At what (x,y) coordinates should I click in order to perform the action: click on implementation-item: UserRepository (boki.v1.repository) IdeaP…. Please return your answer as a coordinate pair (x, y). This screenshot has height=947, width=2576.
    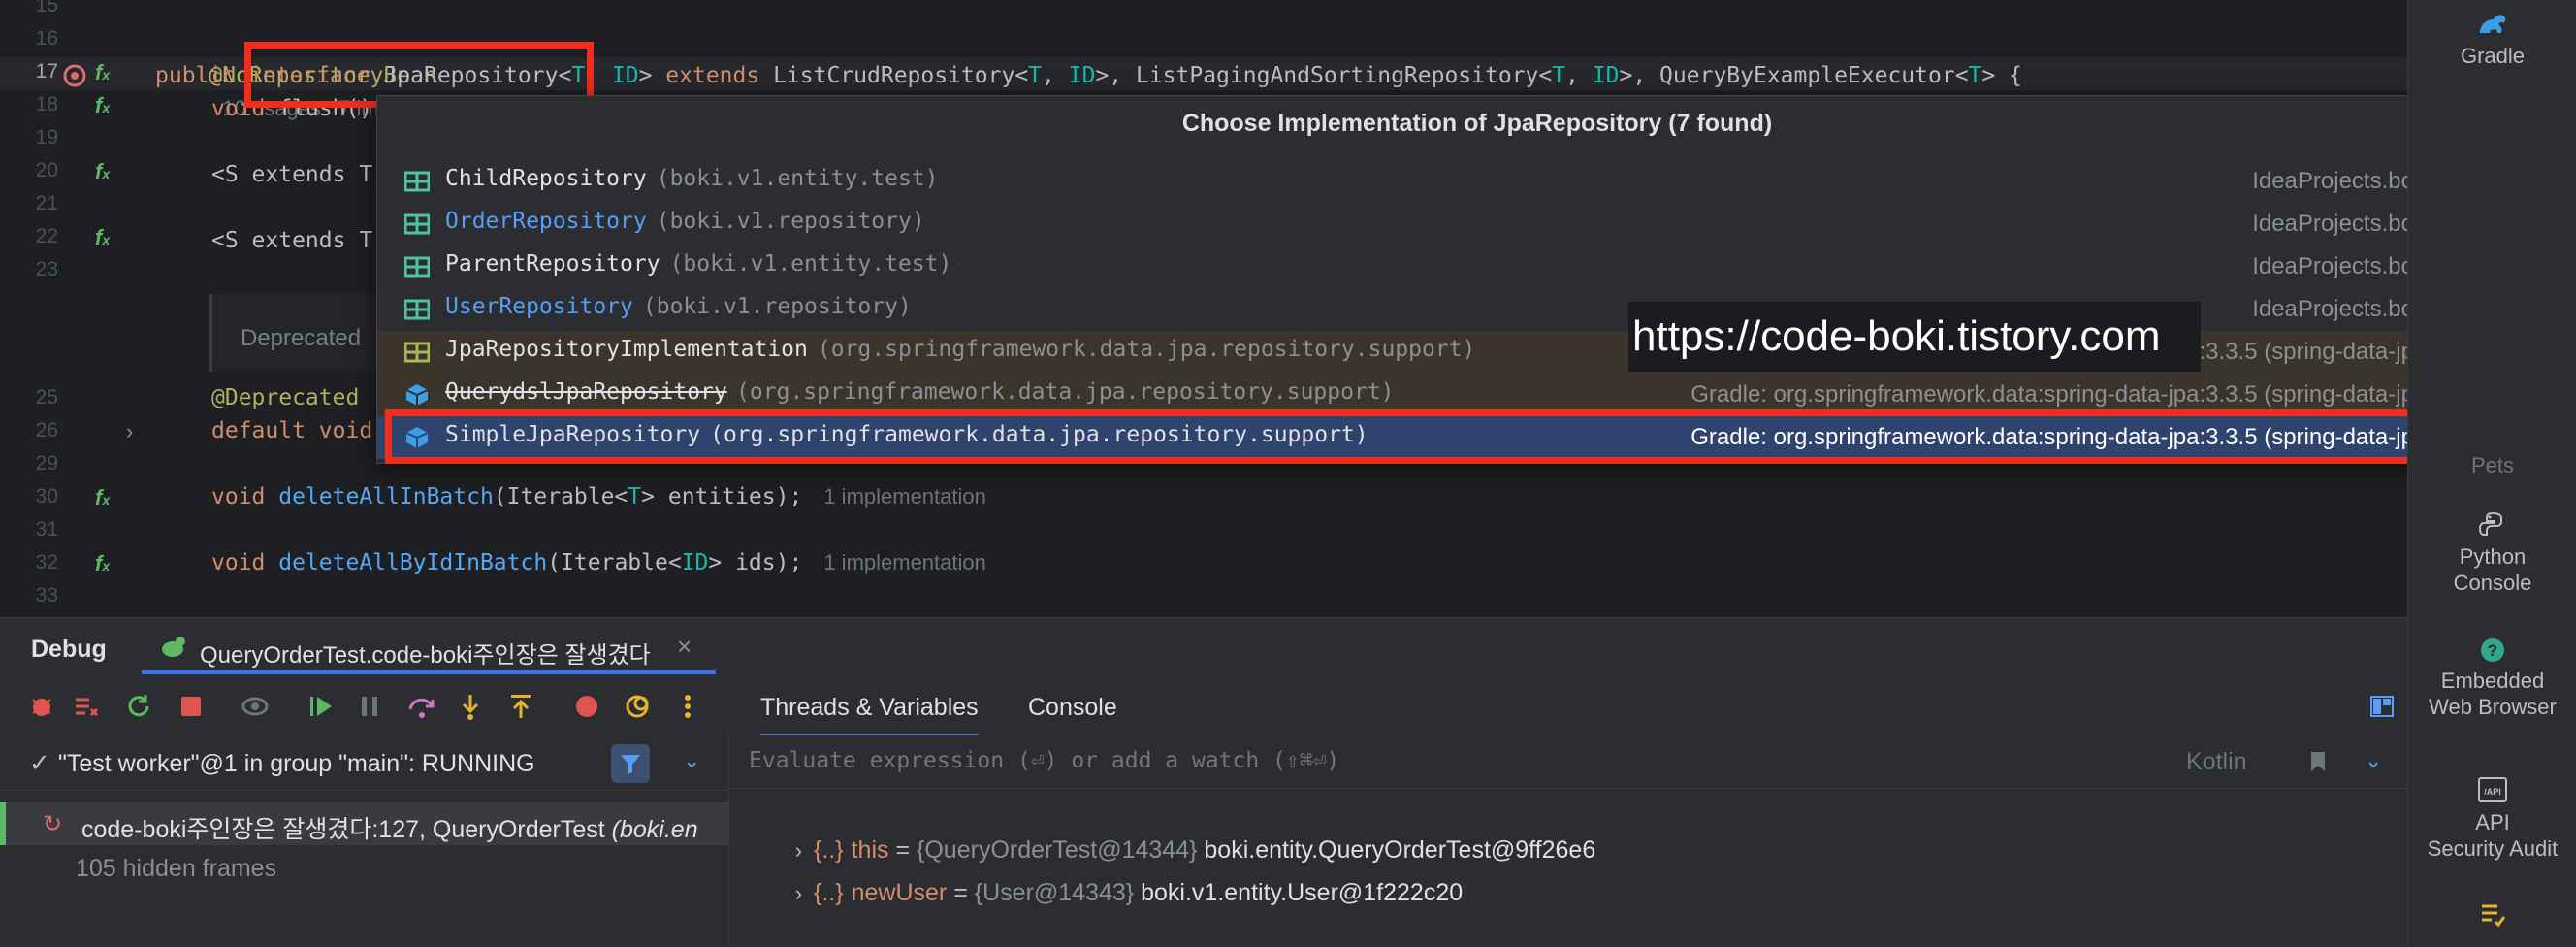
    Looking at the image, I should click on (1476, 309).